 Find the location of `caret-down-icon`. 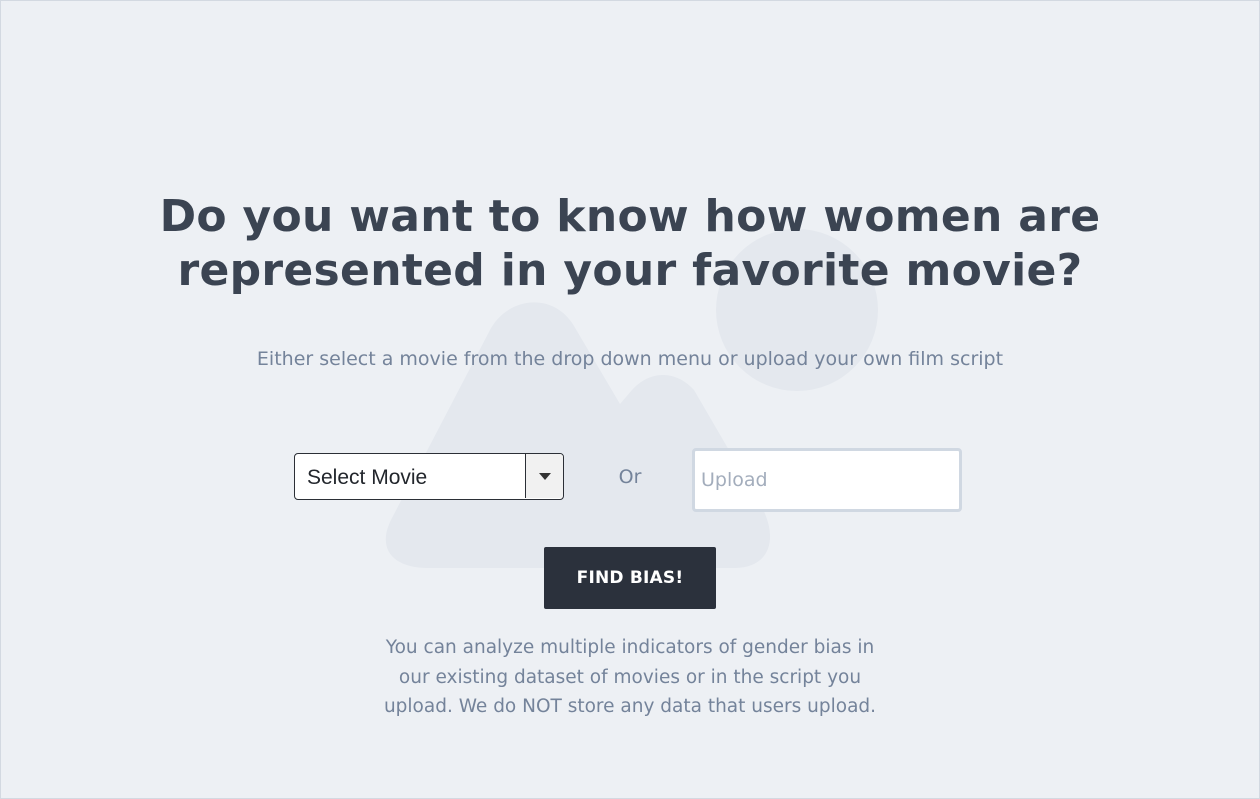

caret-down-icon is located at coordinates (545, 476).